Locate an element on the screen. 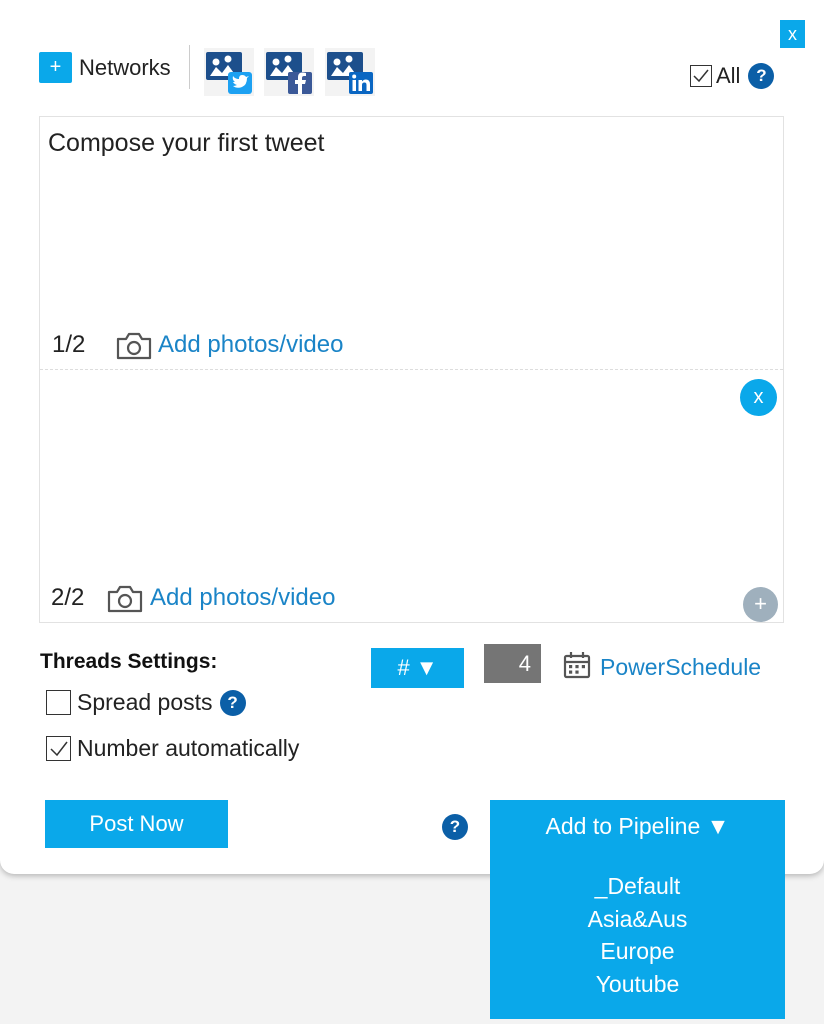  number-automatically-option: Number automatically is located at coordinates (172, 748).